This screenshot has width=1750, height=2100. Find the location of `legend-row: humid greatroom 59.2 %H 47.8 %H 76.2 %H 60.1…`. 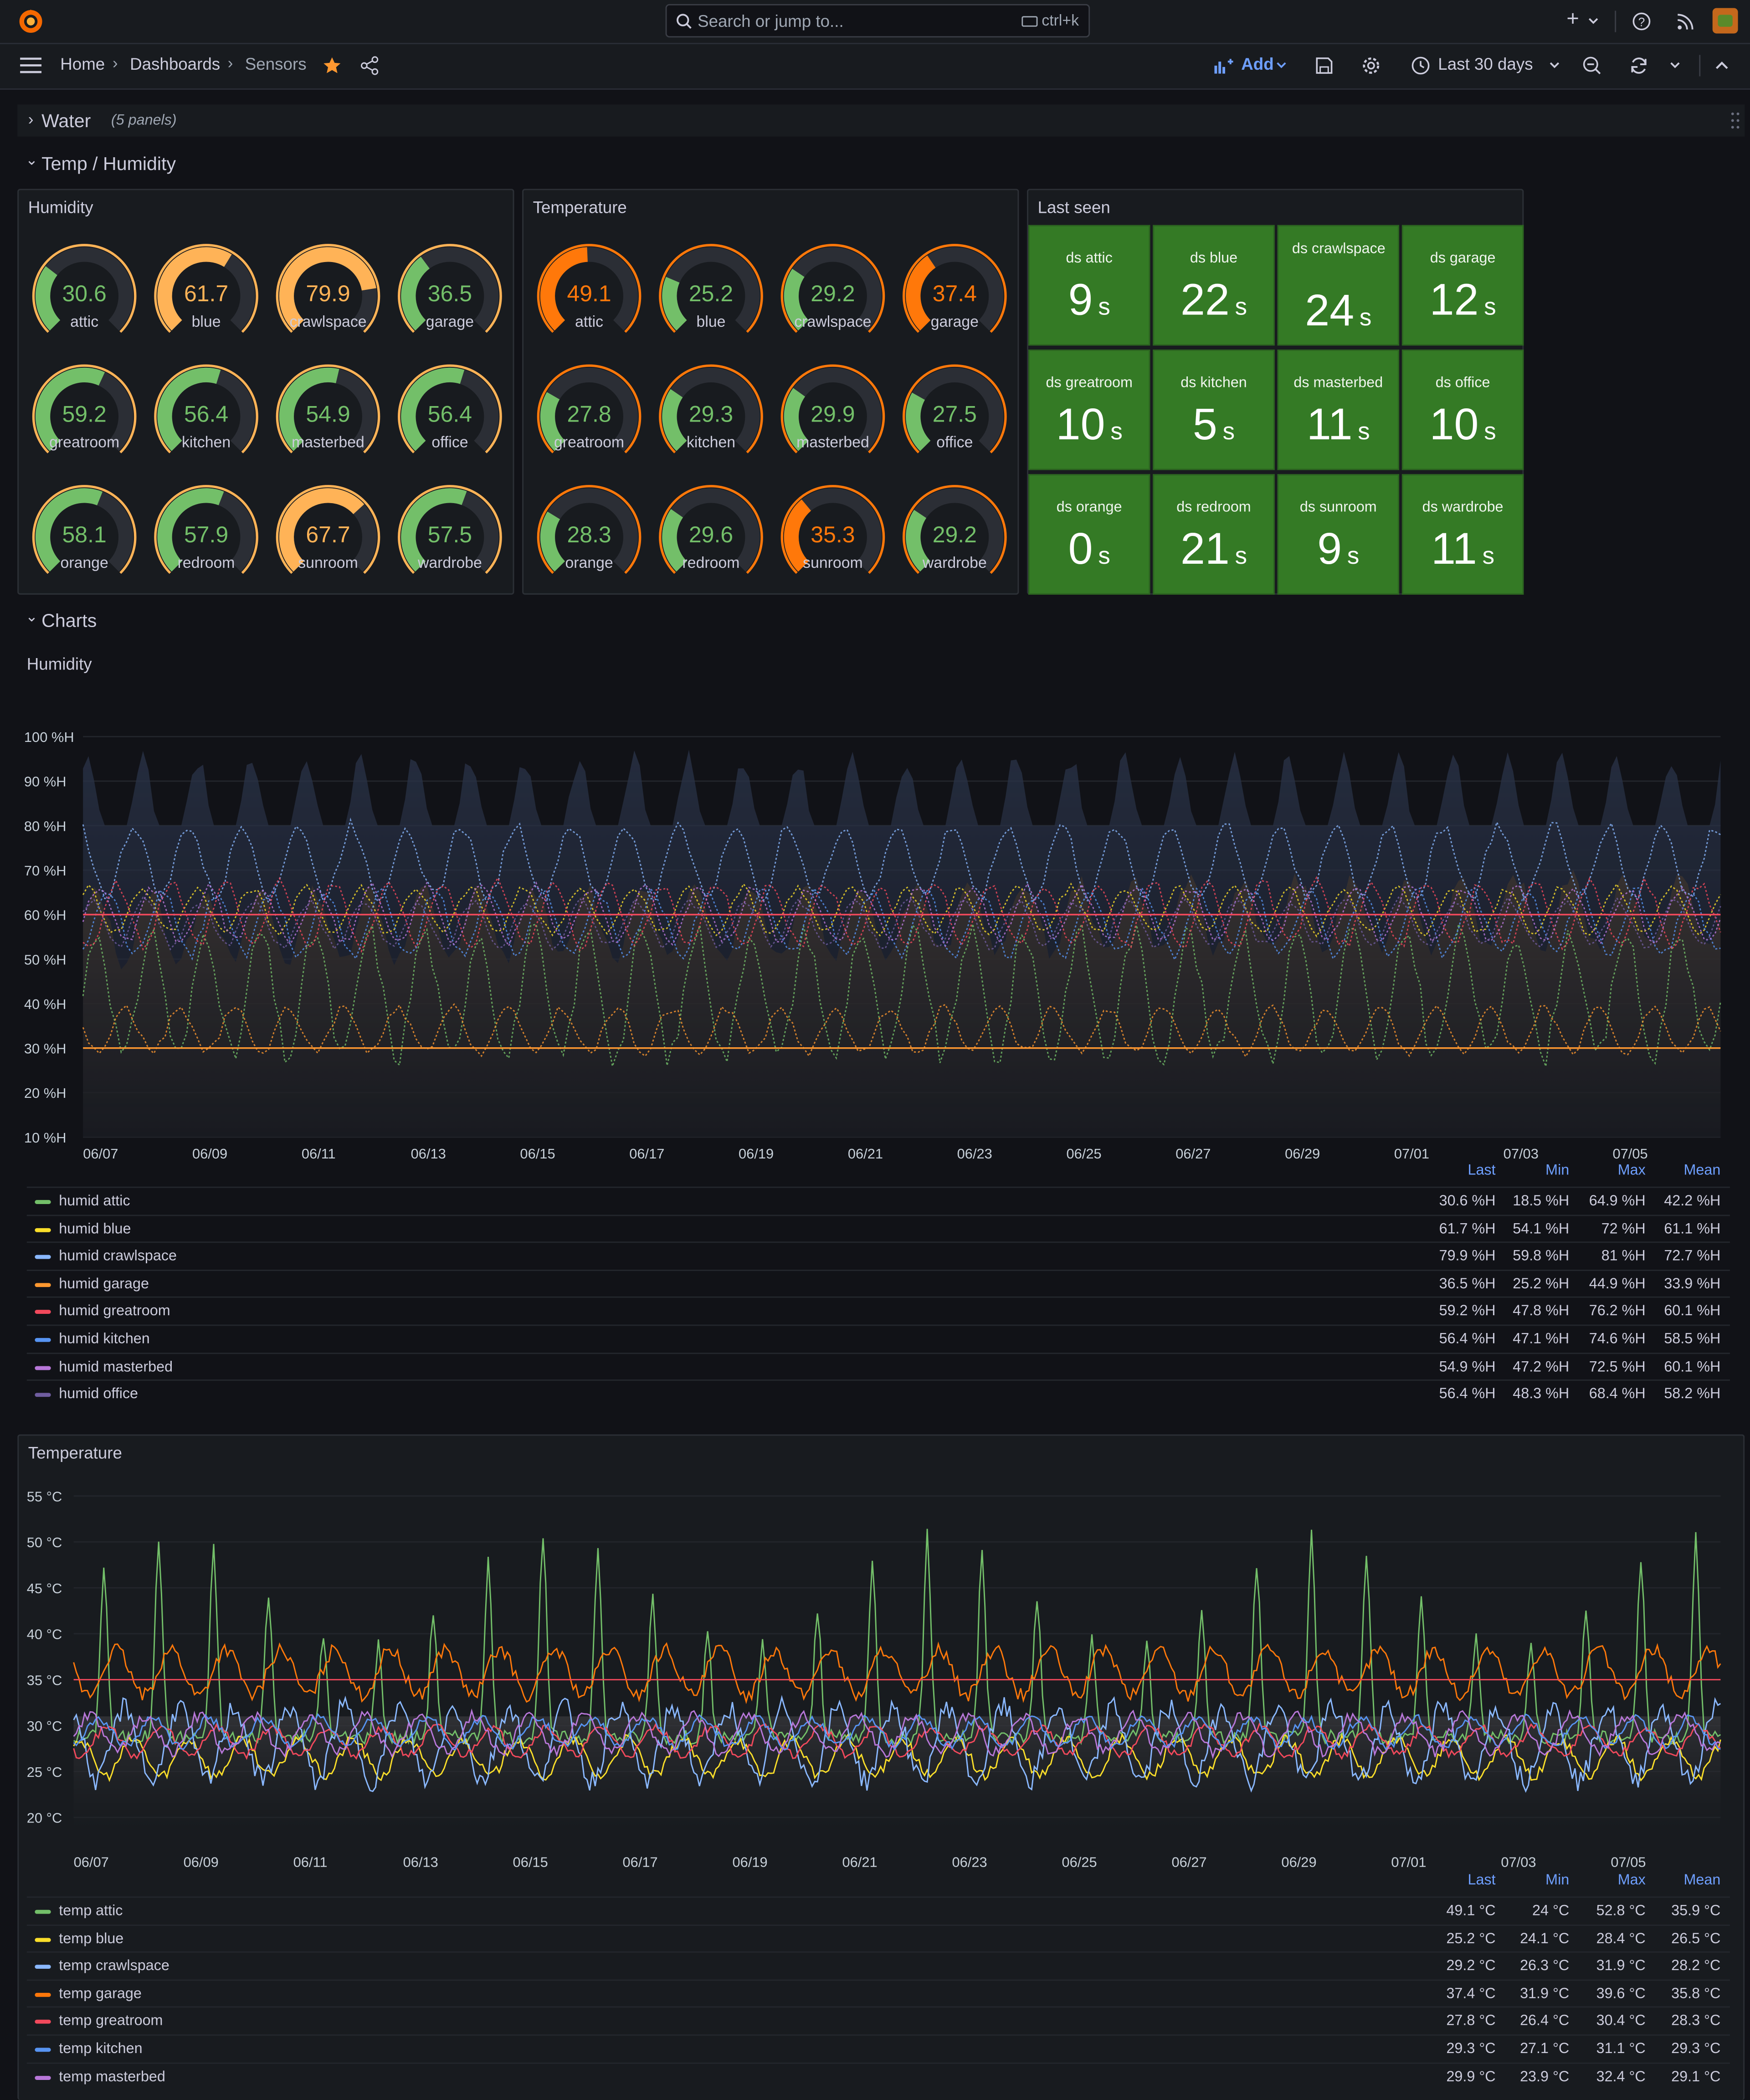

legend-row: humid greatroom 59.2 %H 47.8 %H 76.2 %H 60.1… is located at coordinates (878, 1311).